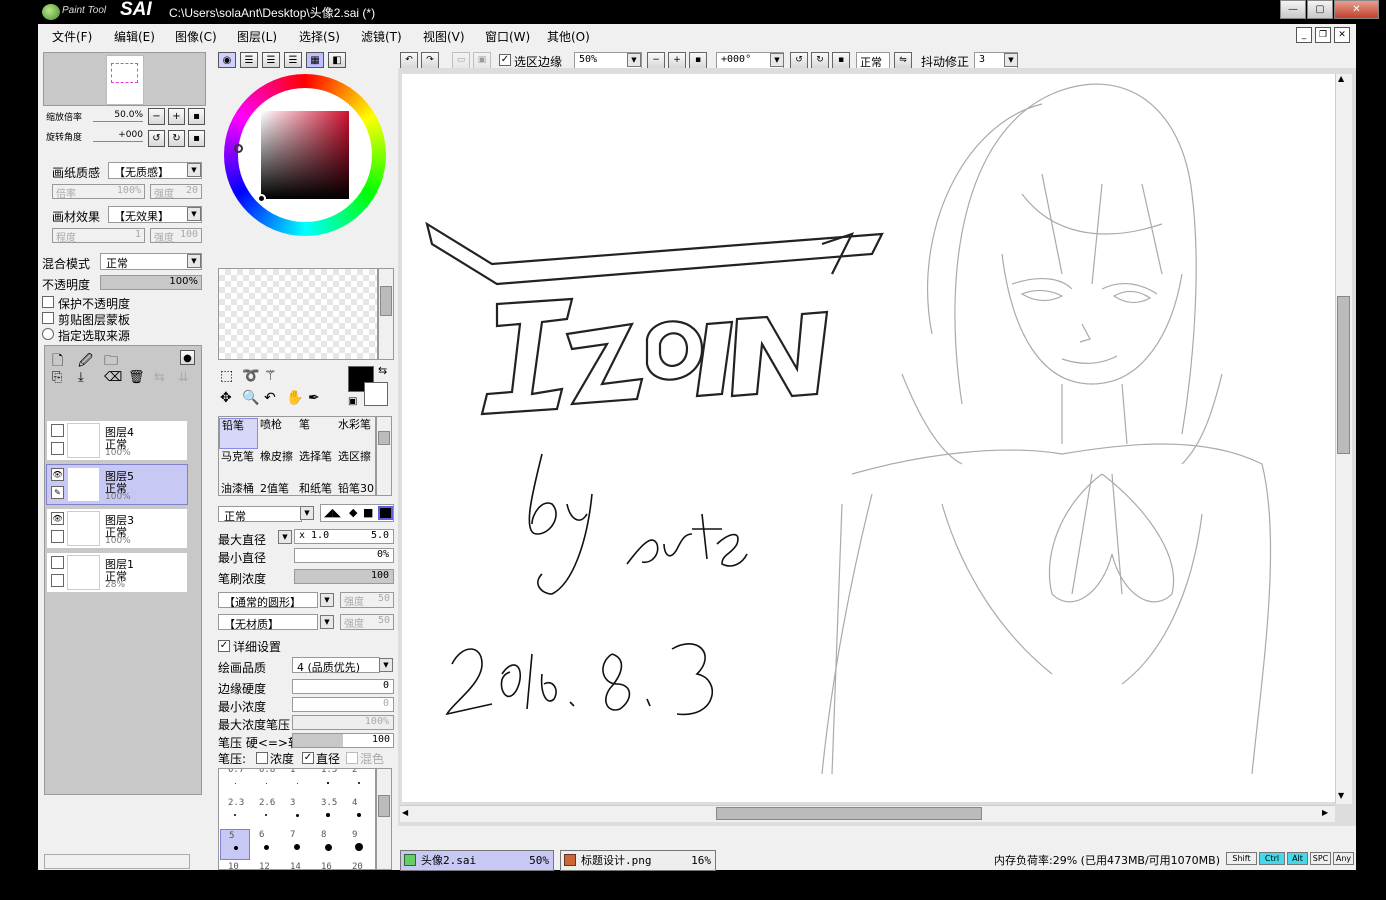 The image size is (1386, 900). I want to click on pen-icon: ✎, so click(57, 492).